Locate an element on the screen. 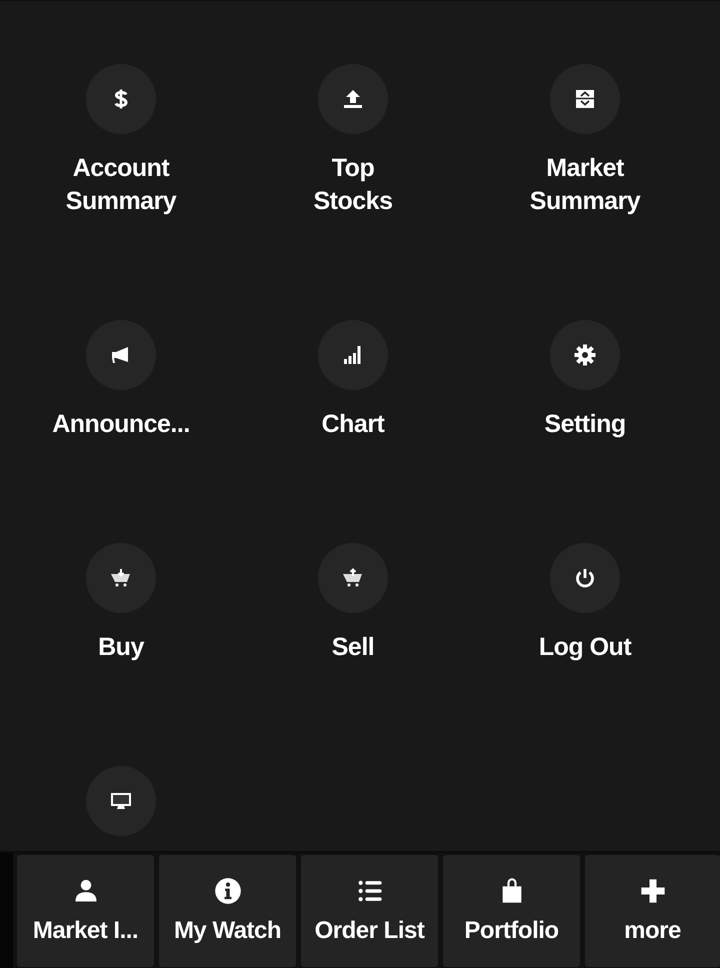 This screenshot has width=720, height=968. upload-icon is located at coordinates (353, 99).